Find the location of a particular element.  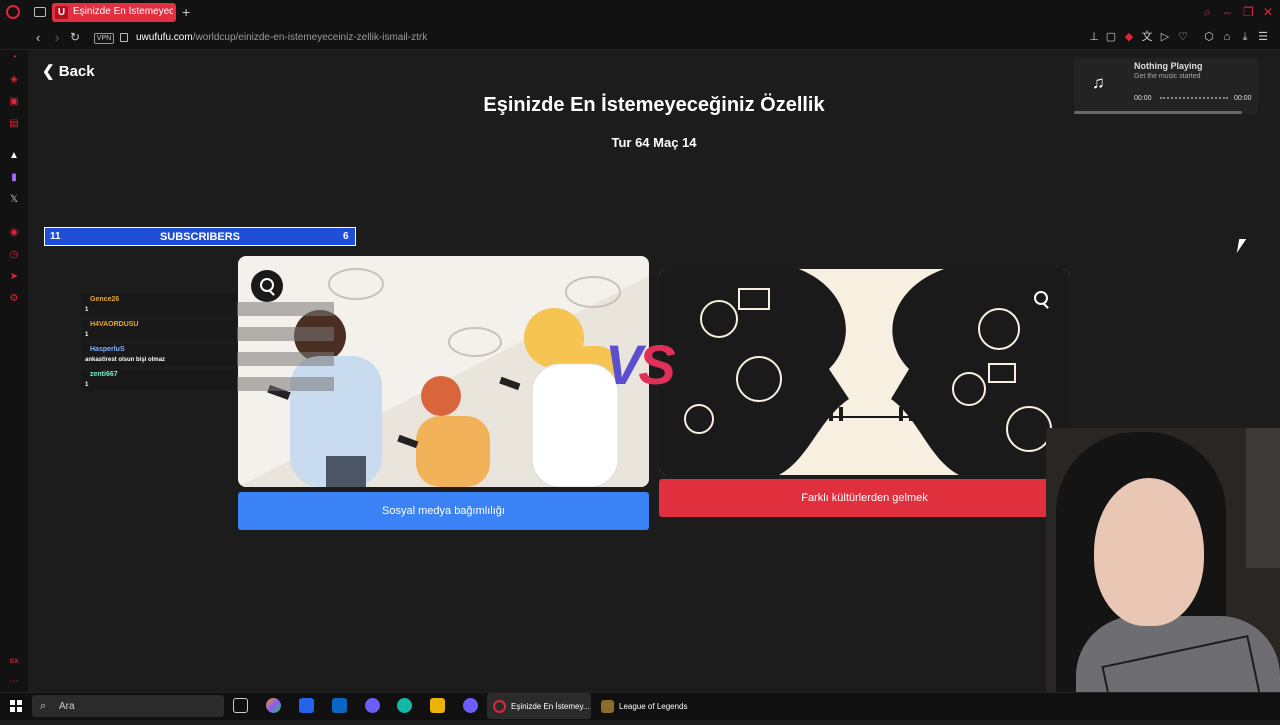

file-explorer-icon is located at coordinates (437, 705).